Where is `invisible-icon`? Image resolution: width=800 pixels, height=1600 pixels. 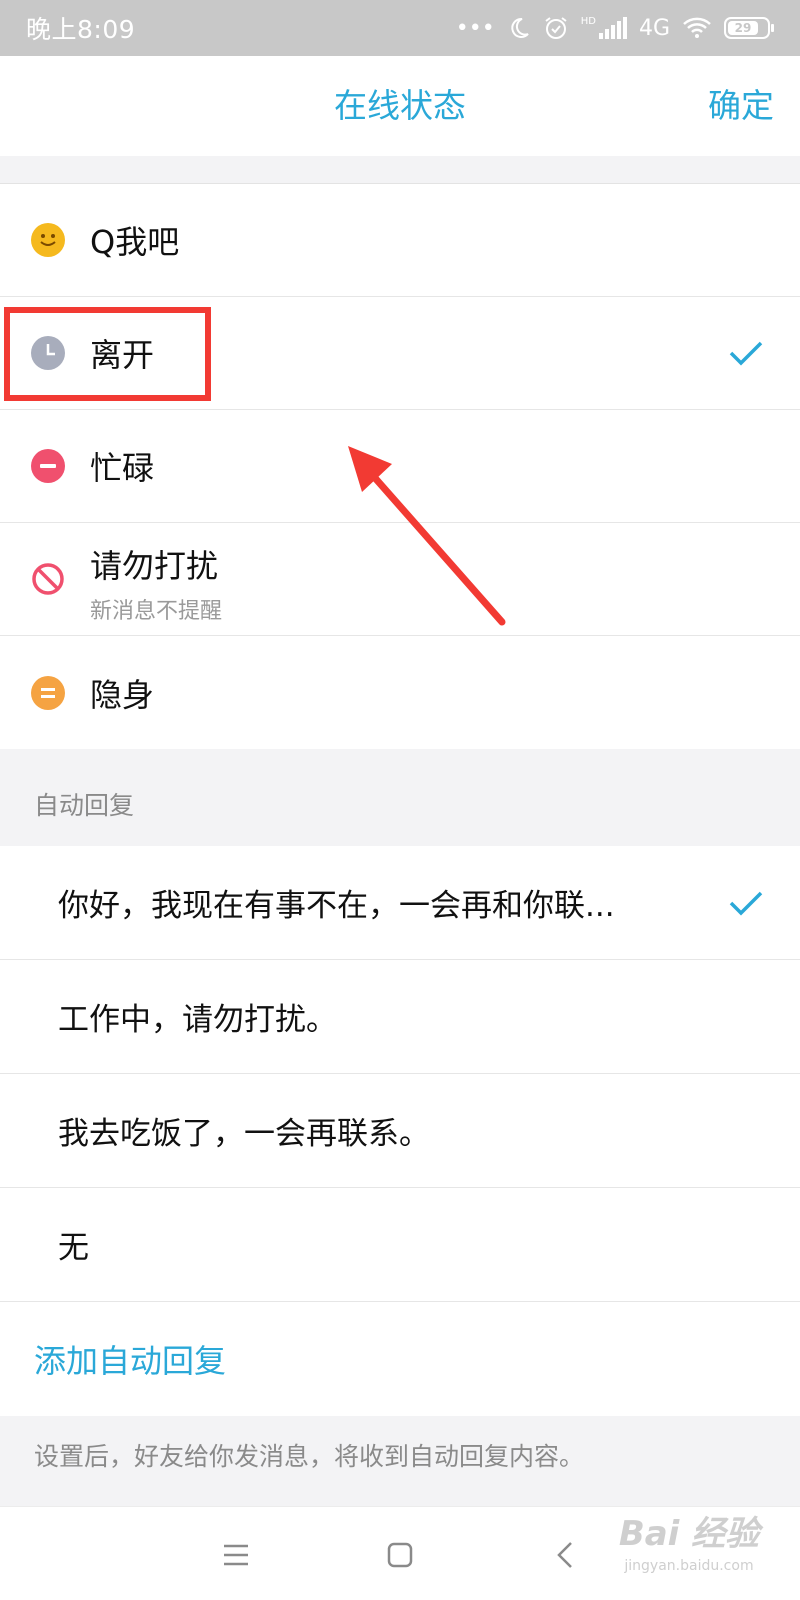 invisible-icon is located at coordinates (48, 692).